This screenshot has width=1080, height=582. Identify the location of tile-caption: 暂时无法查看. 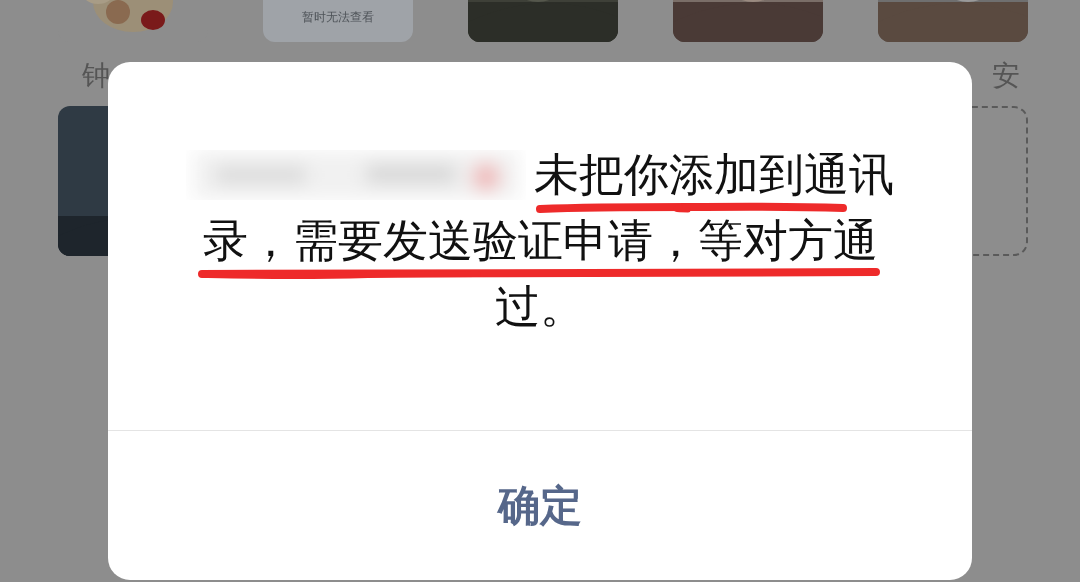
(338, 17).